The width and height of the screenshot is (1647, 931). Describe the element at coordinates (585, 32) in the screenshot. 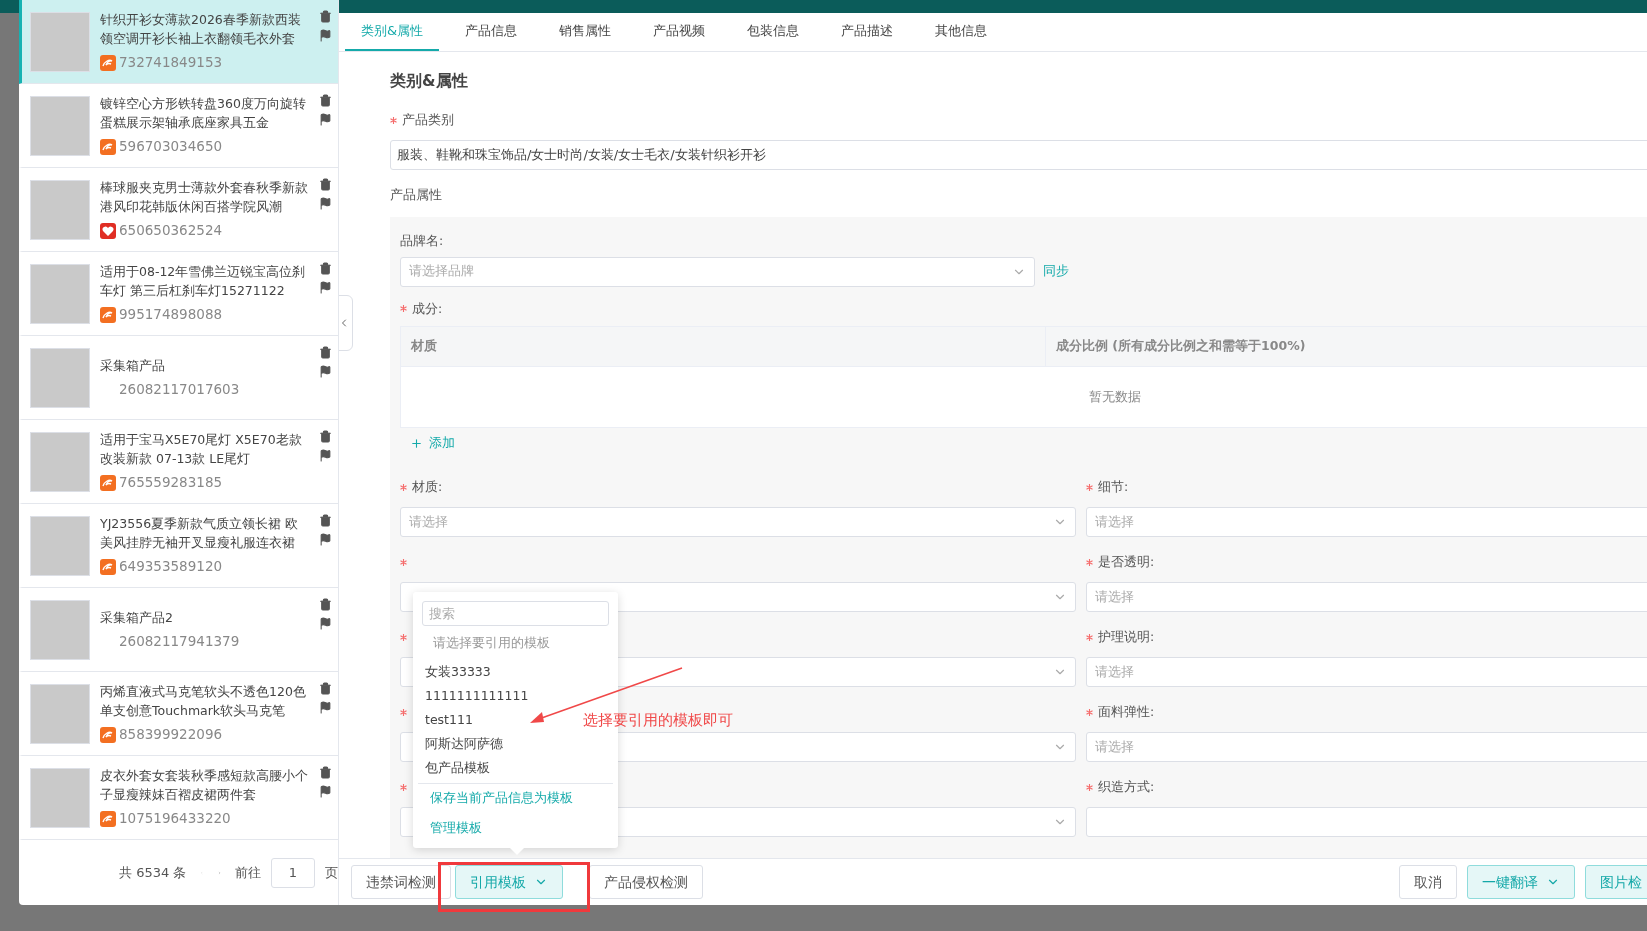

I see `tab: 销售属性` at that location.